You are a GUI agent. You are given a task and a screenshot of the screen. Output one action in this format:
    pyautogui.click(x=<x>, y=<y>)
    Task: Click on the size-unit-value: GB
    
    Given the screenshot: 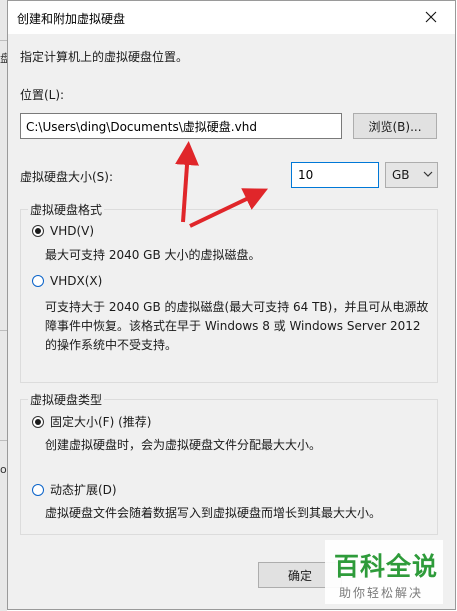 What is the action you would take?
    pyautogui.click(x=401, y=175)
    